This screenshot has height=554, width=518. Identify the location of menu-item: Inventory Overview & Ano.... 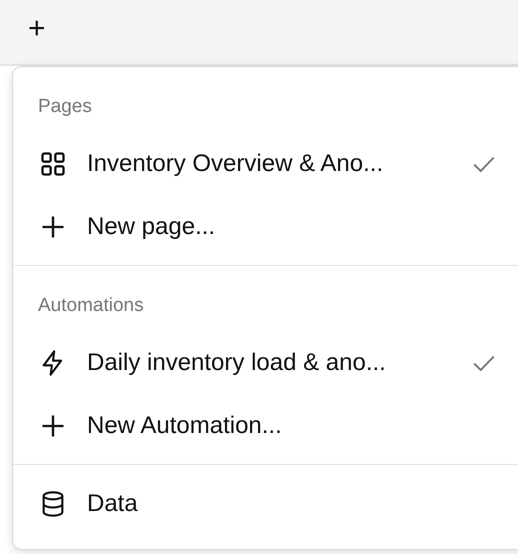
(265, 163).